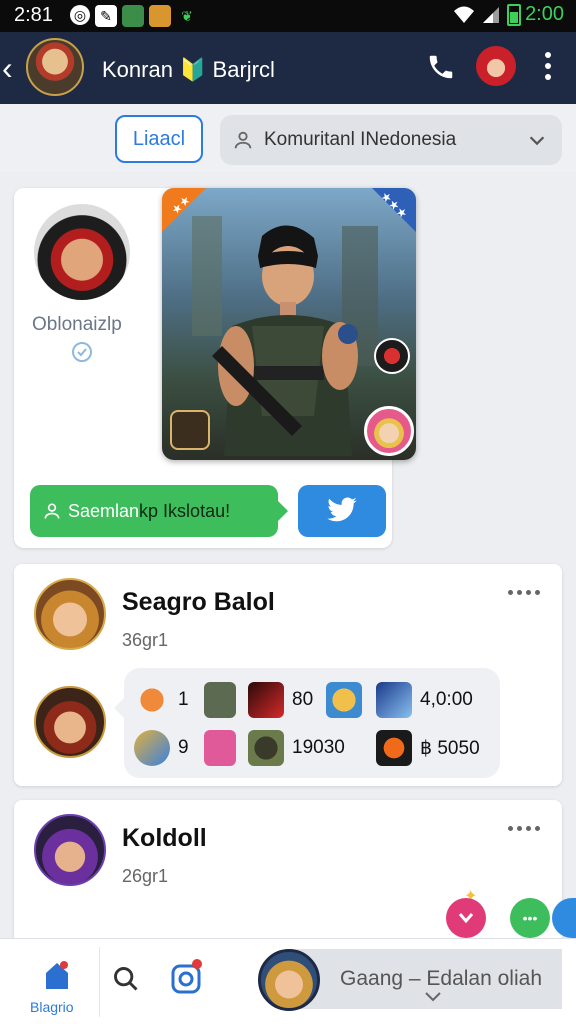 The image size is (576, 1024). I want to click on sender-name: Oblonaizlp, so click(77, 324).